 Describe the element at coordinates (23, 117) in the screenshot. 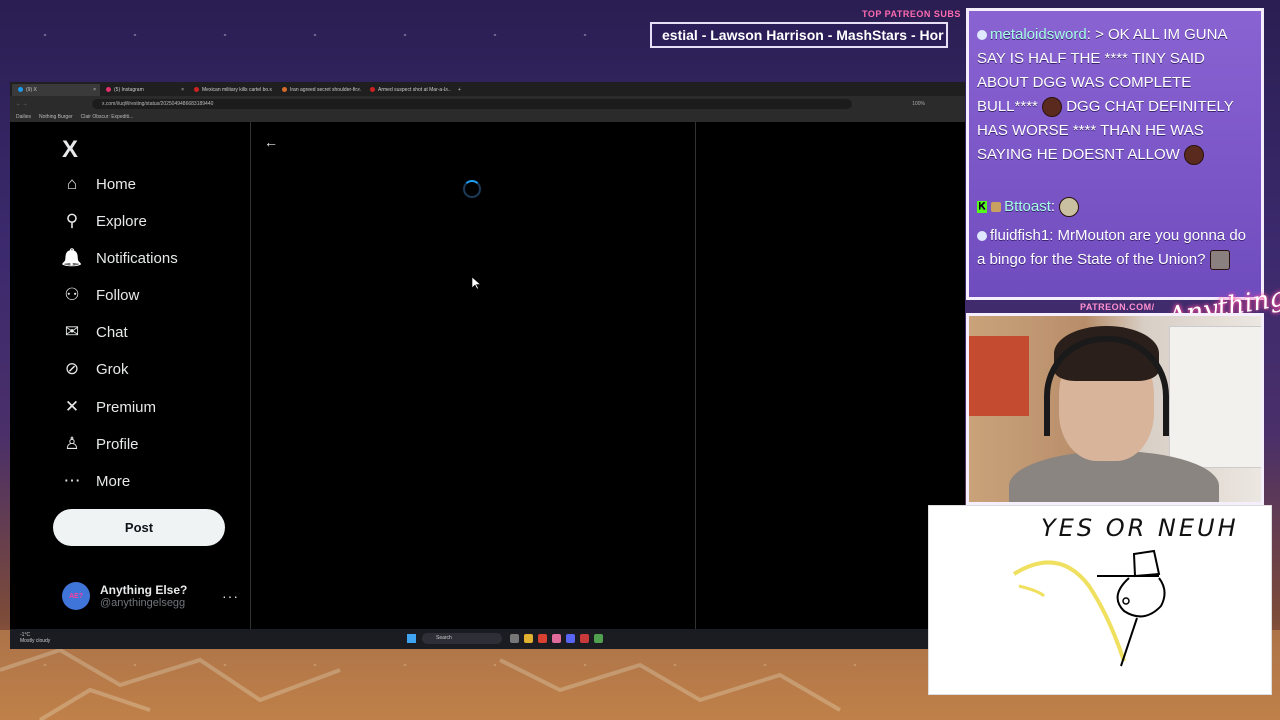

I see `bookmark-dailies: Dailies` at that location.